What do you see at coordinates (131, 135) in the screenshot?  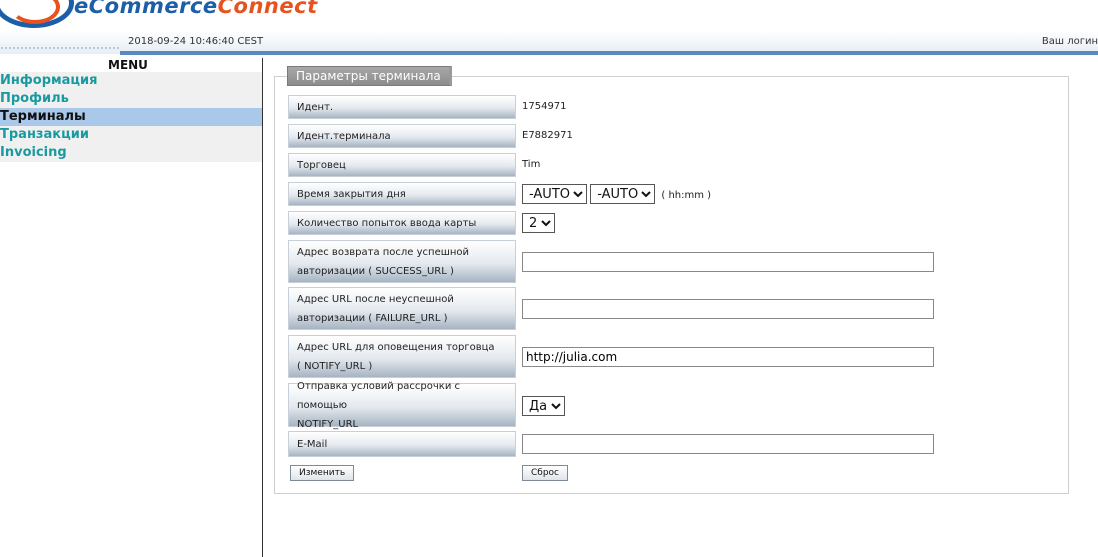 I see `menu-item-transactions: Транзакции` at bounding box center [131, 135].